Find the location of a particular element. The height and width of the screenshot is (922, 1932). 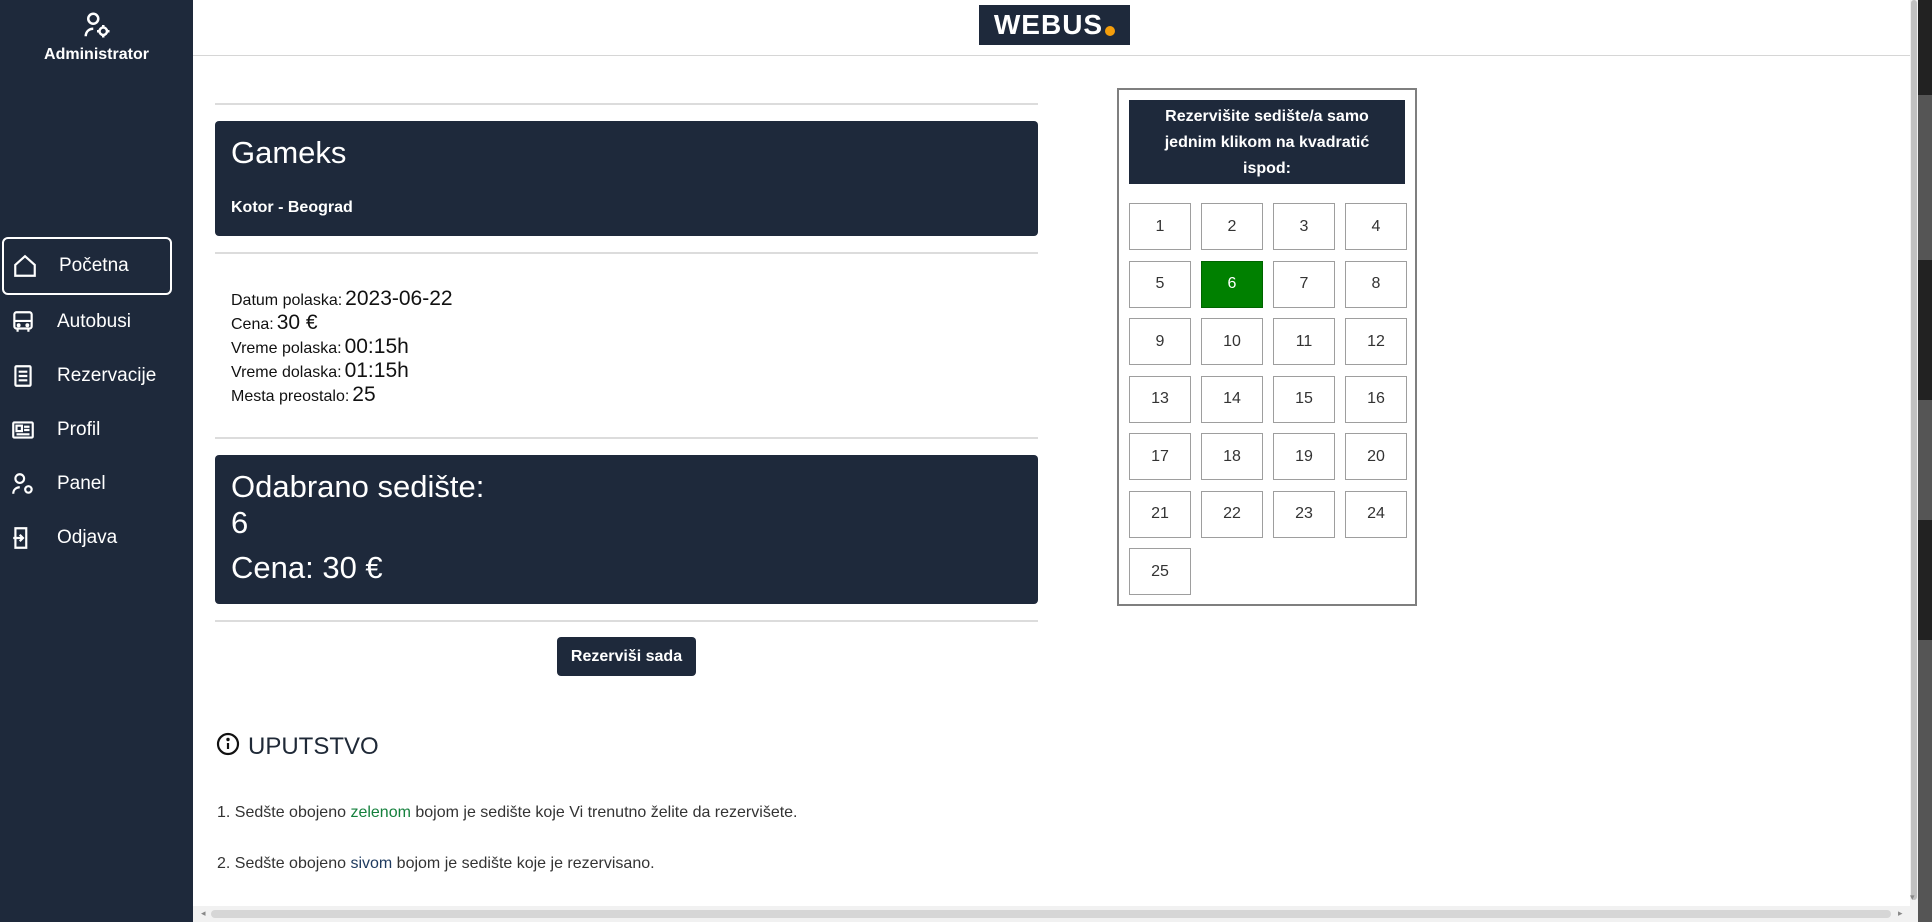

webus-logo: WEBUS is located at coordinates (1054, 25).